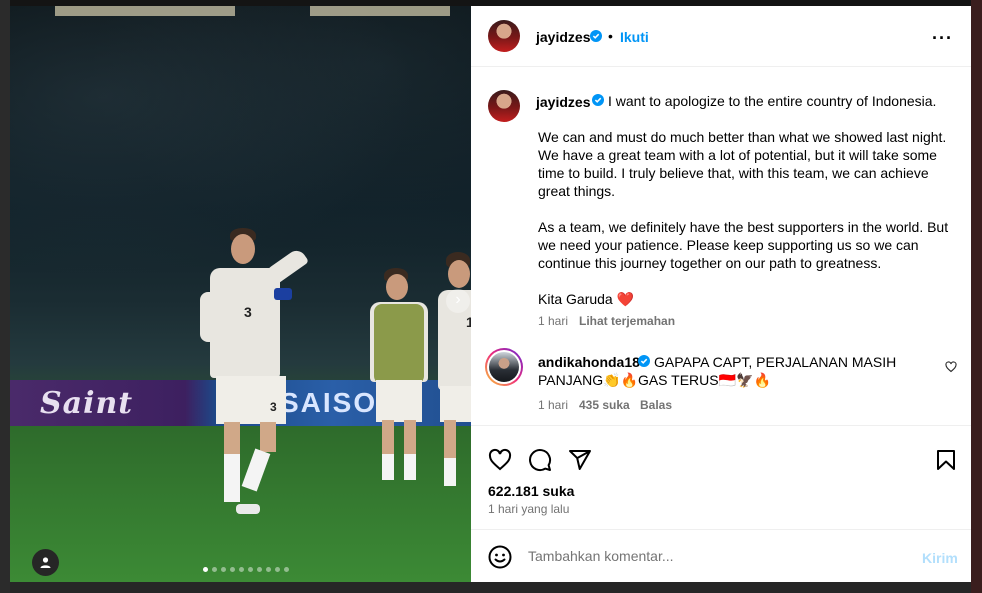 This screenshot has width=982, height=593. What do you see at coordinates (246, 569) in the screenshot?
I see `carousel-indicator` at bounding box center [246, 569].